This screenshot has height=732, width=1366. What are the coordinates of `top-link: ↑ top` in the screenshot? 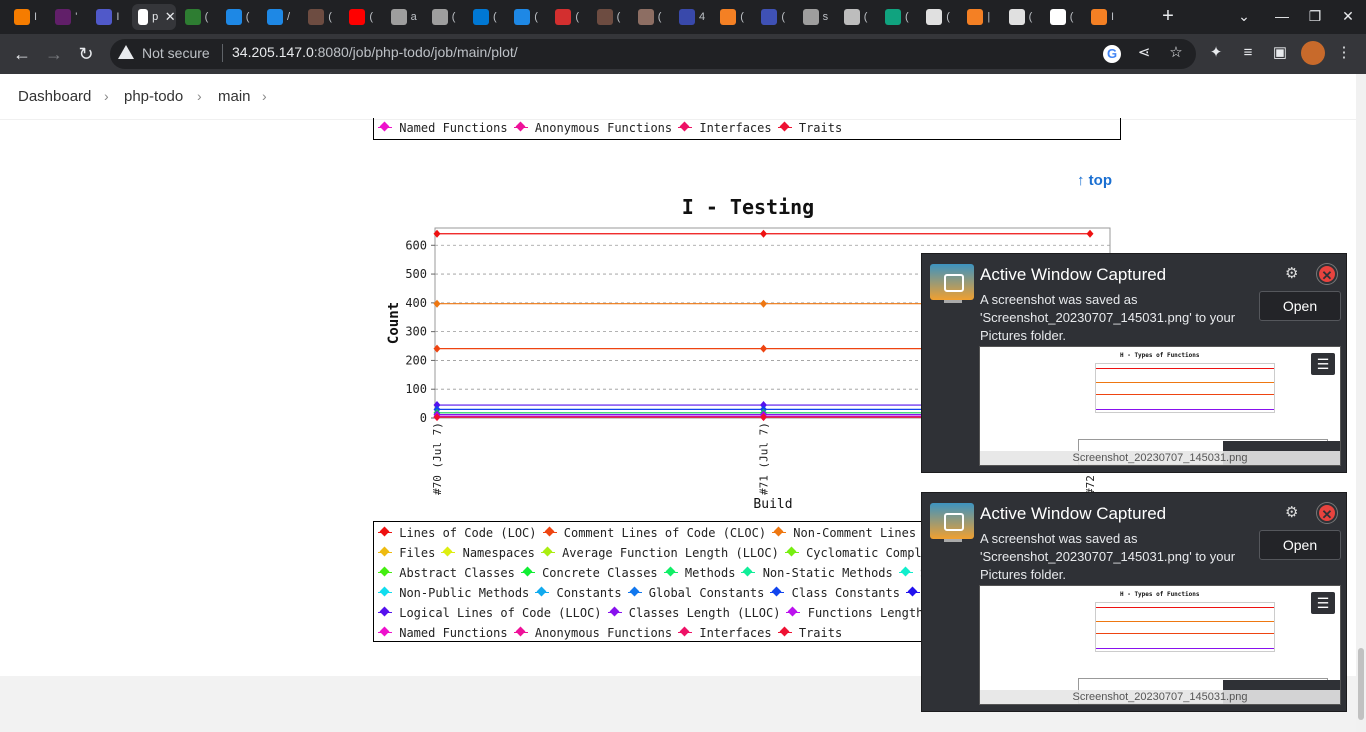 It's located at (1094, 180).